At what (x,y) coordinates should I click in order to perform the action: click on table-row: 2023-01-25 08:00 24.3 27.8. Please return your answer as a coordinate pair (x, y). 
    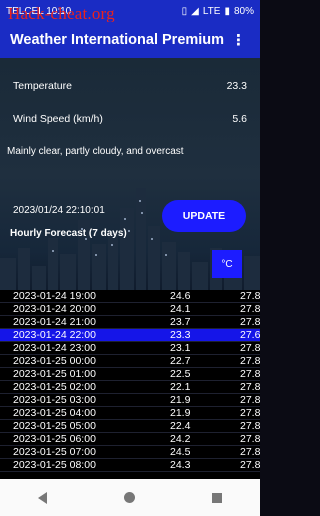
    Looking at the image, I should click on (130, 465).